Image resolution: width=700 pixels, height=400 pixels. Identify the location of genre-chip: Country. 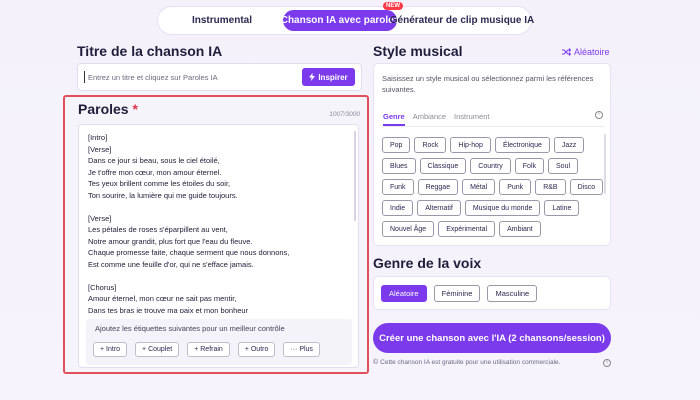
(490, 166).